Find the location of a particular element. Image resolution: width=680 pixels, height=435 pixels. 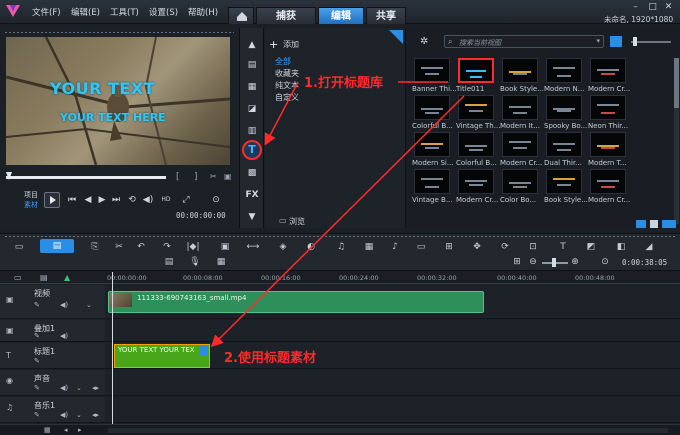

record-icon: ▤ is located at coordinates (169, 262).